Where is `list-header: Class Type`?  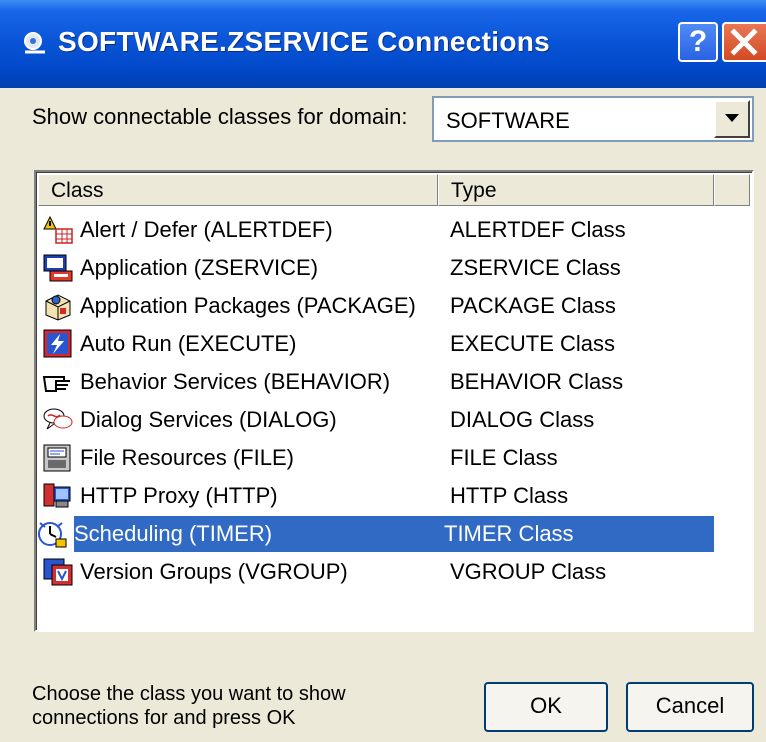
list-header: Class Type is located at coordinates (394, 190).